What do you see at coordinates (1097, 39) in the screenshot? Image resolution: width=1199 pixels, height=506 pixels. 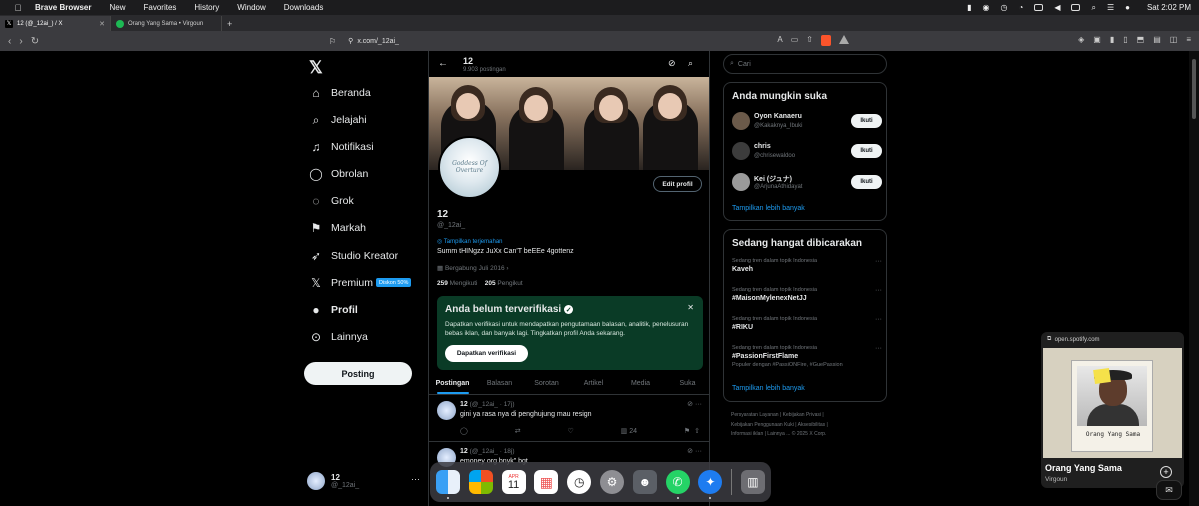 I see `extension-icon: ▣` at bounding box center [1097, 39].